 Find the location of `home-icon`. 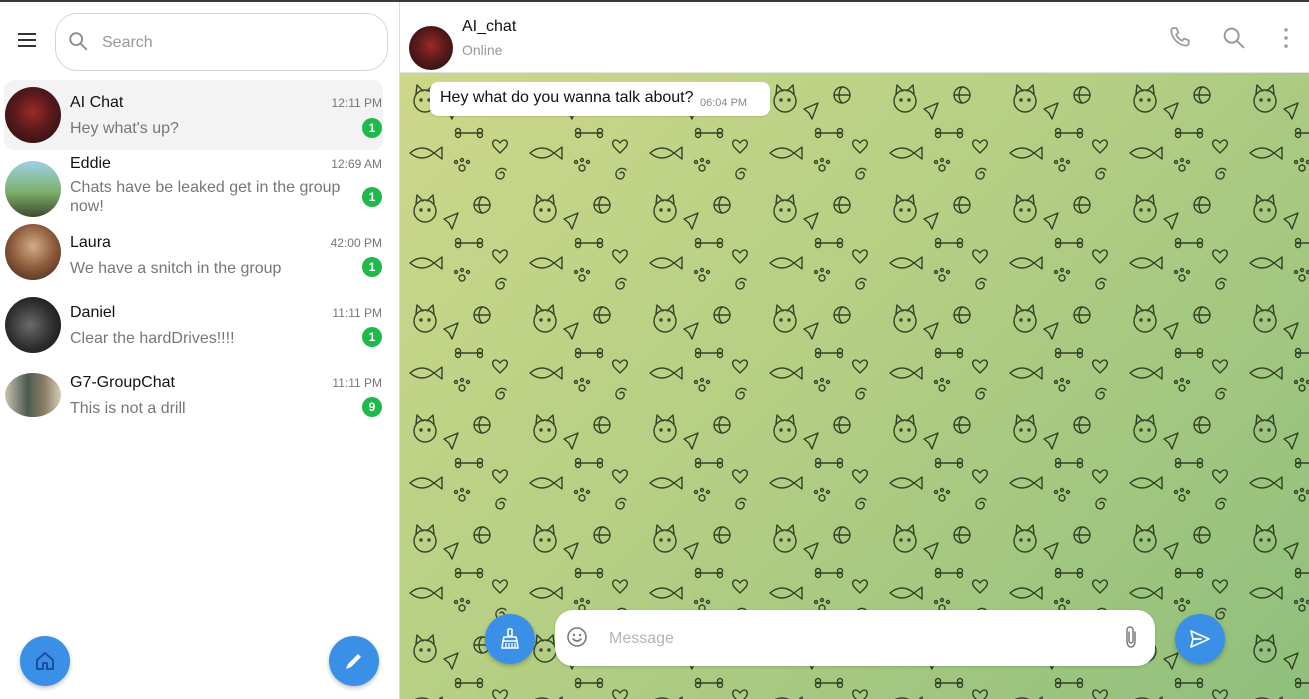

home-icon is located at coordinates (45, 661).